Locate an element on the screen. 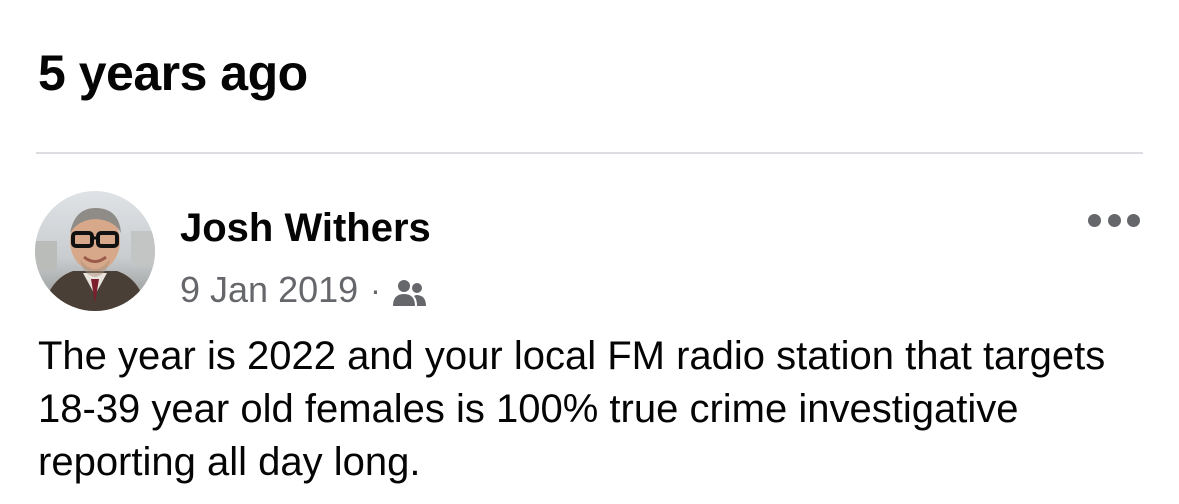 The image size is (1179, 504). post-meta: 9 Jan 2019 · is located at coordinates (303, 290).